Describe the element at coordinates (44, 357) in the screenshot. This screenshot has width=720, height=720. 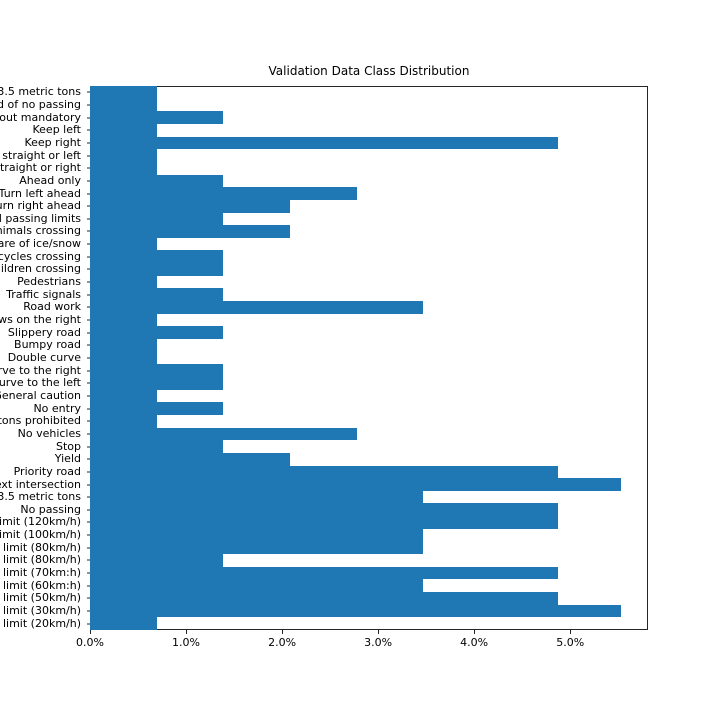
I see `y-tick-label: Double curve` at that location.